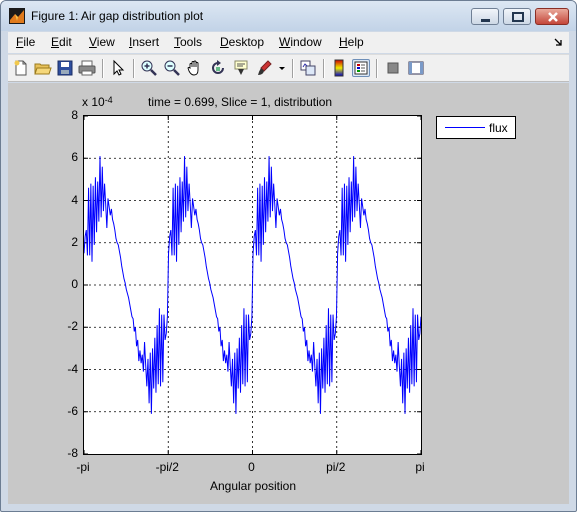 This screenshot has height=512, width=577. I want to click on menu-view: View, so click(102, 42).